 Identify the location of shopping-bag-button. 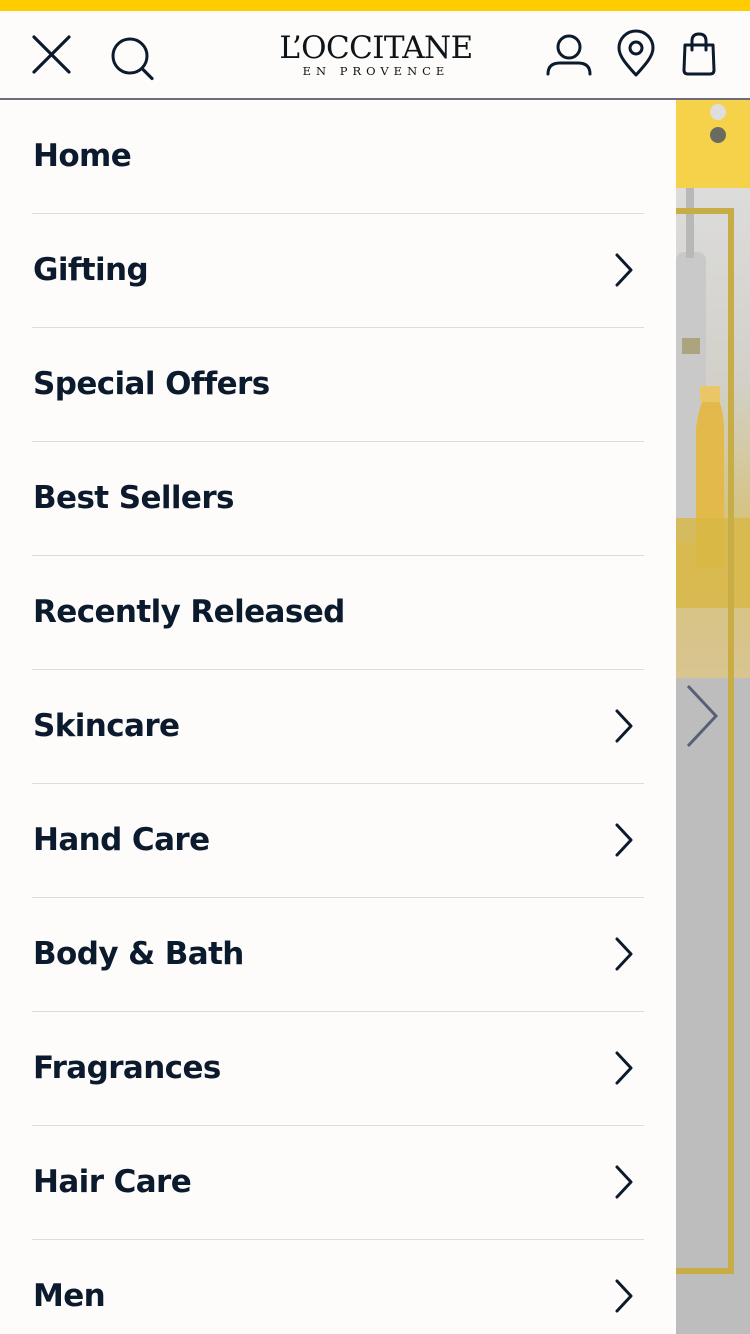
(699, 56).